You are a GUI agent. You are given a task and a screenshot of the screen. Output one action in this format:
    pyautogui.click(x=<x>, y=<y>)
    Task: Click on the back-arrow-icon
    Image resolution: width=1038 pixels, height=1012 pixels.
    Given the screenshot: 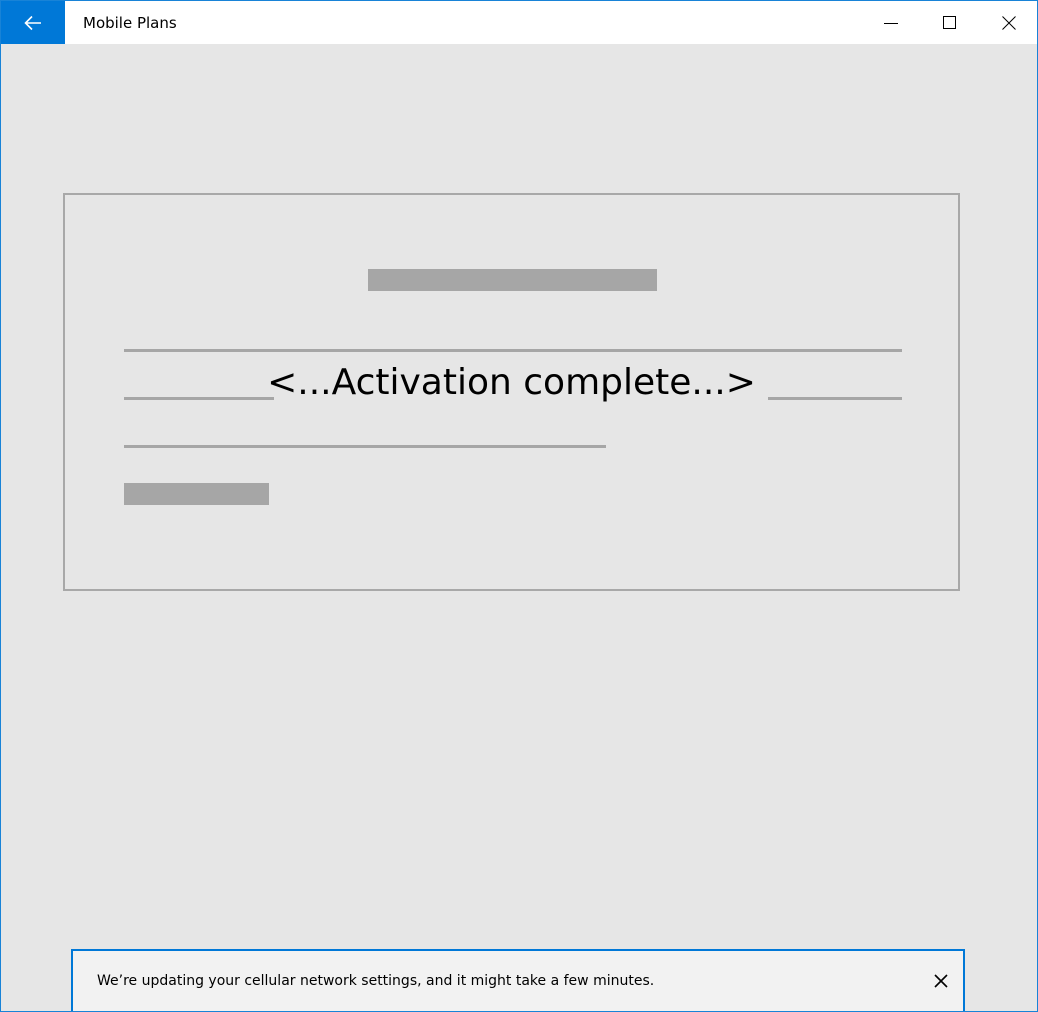 What is the action you would take?
    pyautogui.click(x=32, y=22)
    